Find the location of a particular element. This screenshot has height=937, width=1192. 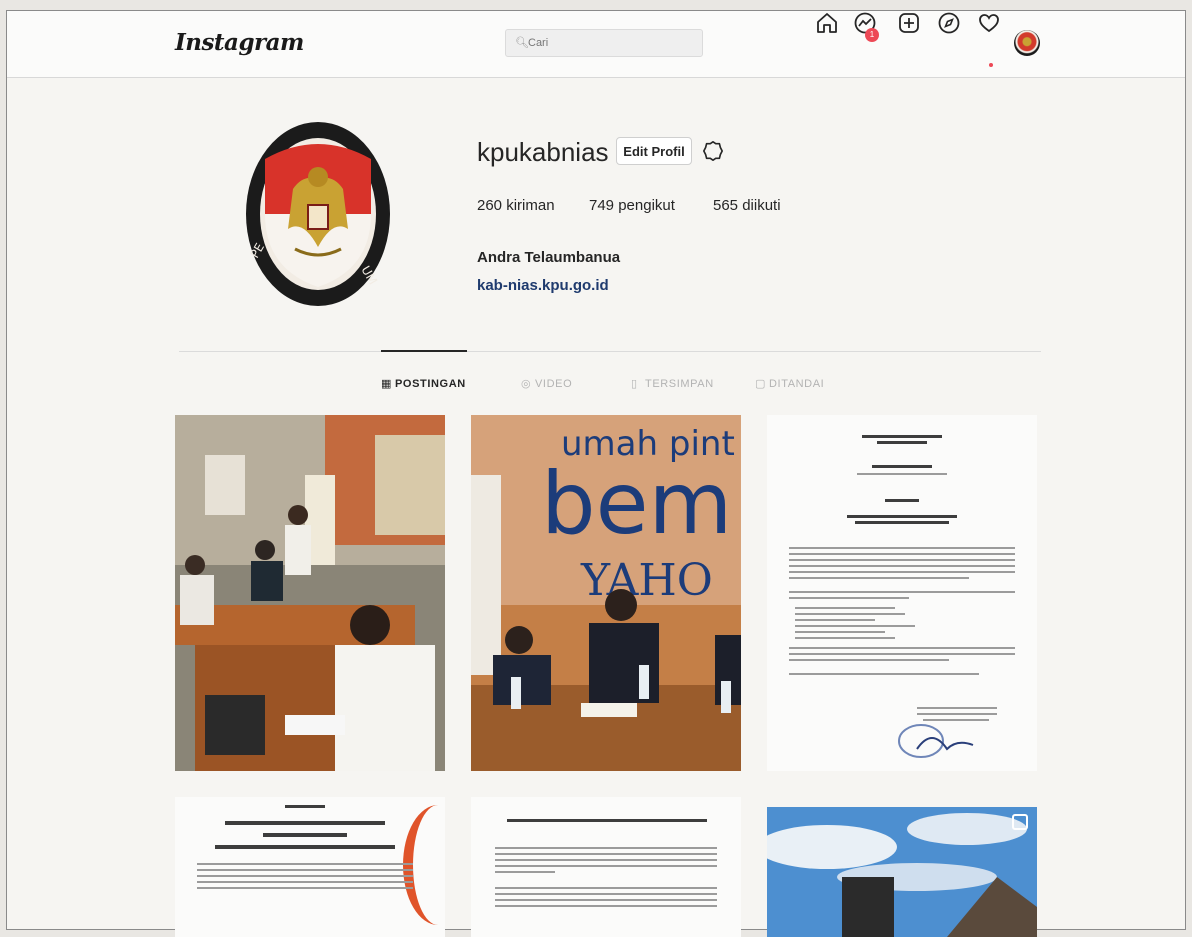

grid-icon: ▦ is located at coordinates (386, 384).